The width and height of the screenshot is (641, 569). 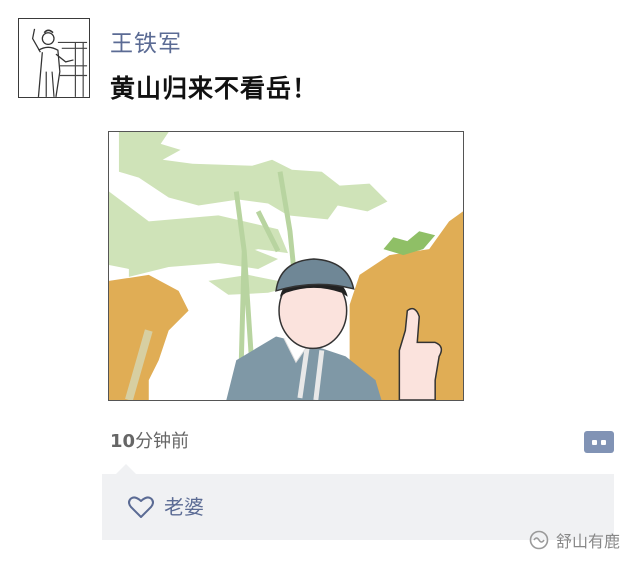 What do you see at coordinates (539, 540) in the screenshot?
I see `wechat-channel-icon` at bounding box center [539, 540].